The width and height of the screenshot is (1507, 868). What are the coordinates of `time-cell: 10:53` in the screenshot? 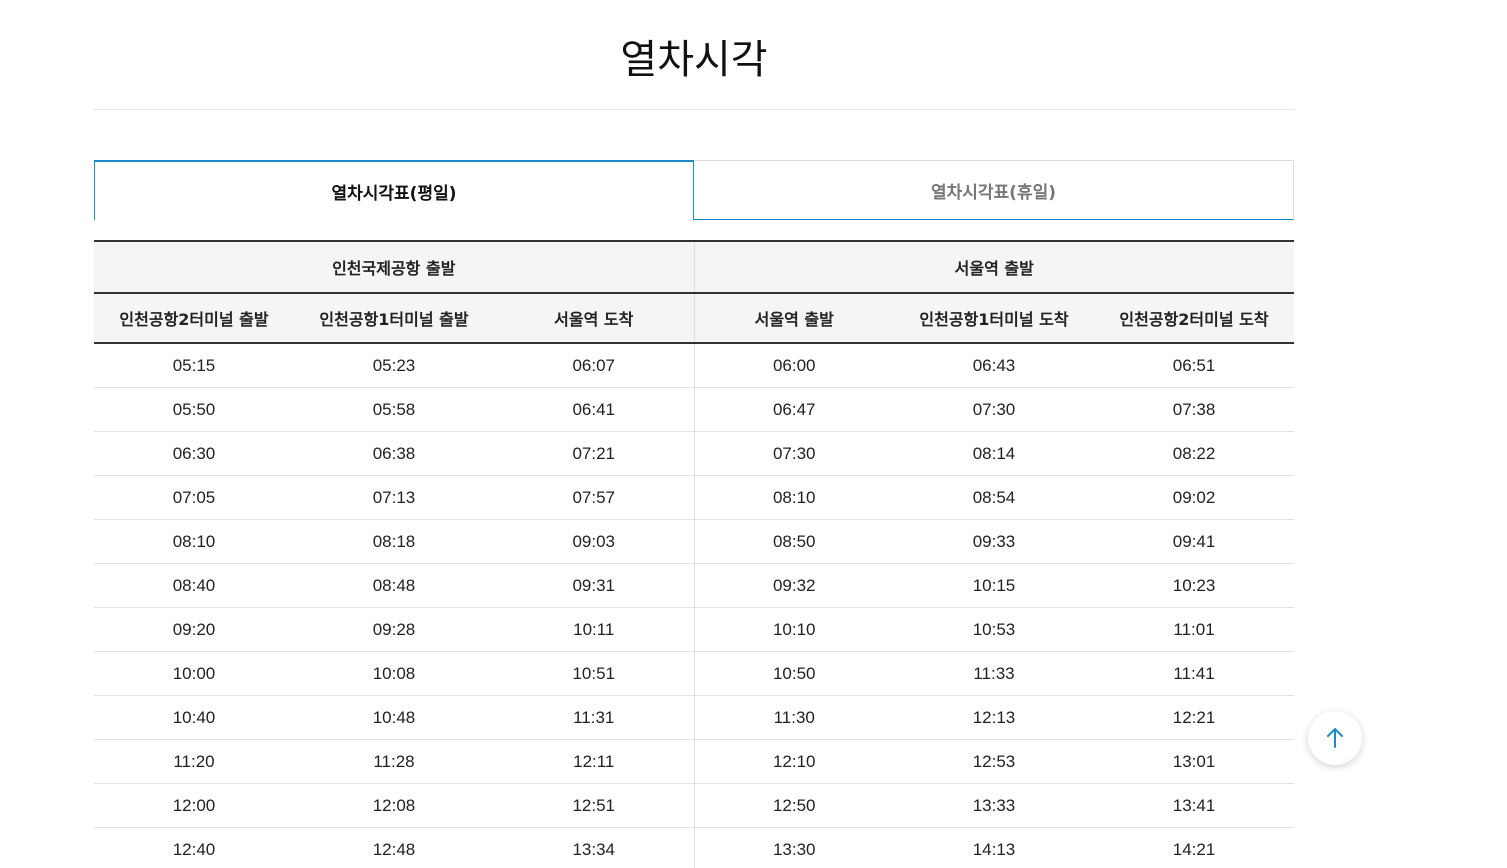 It's located at (994, 629).